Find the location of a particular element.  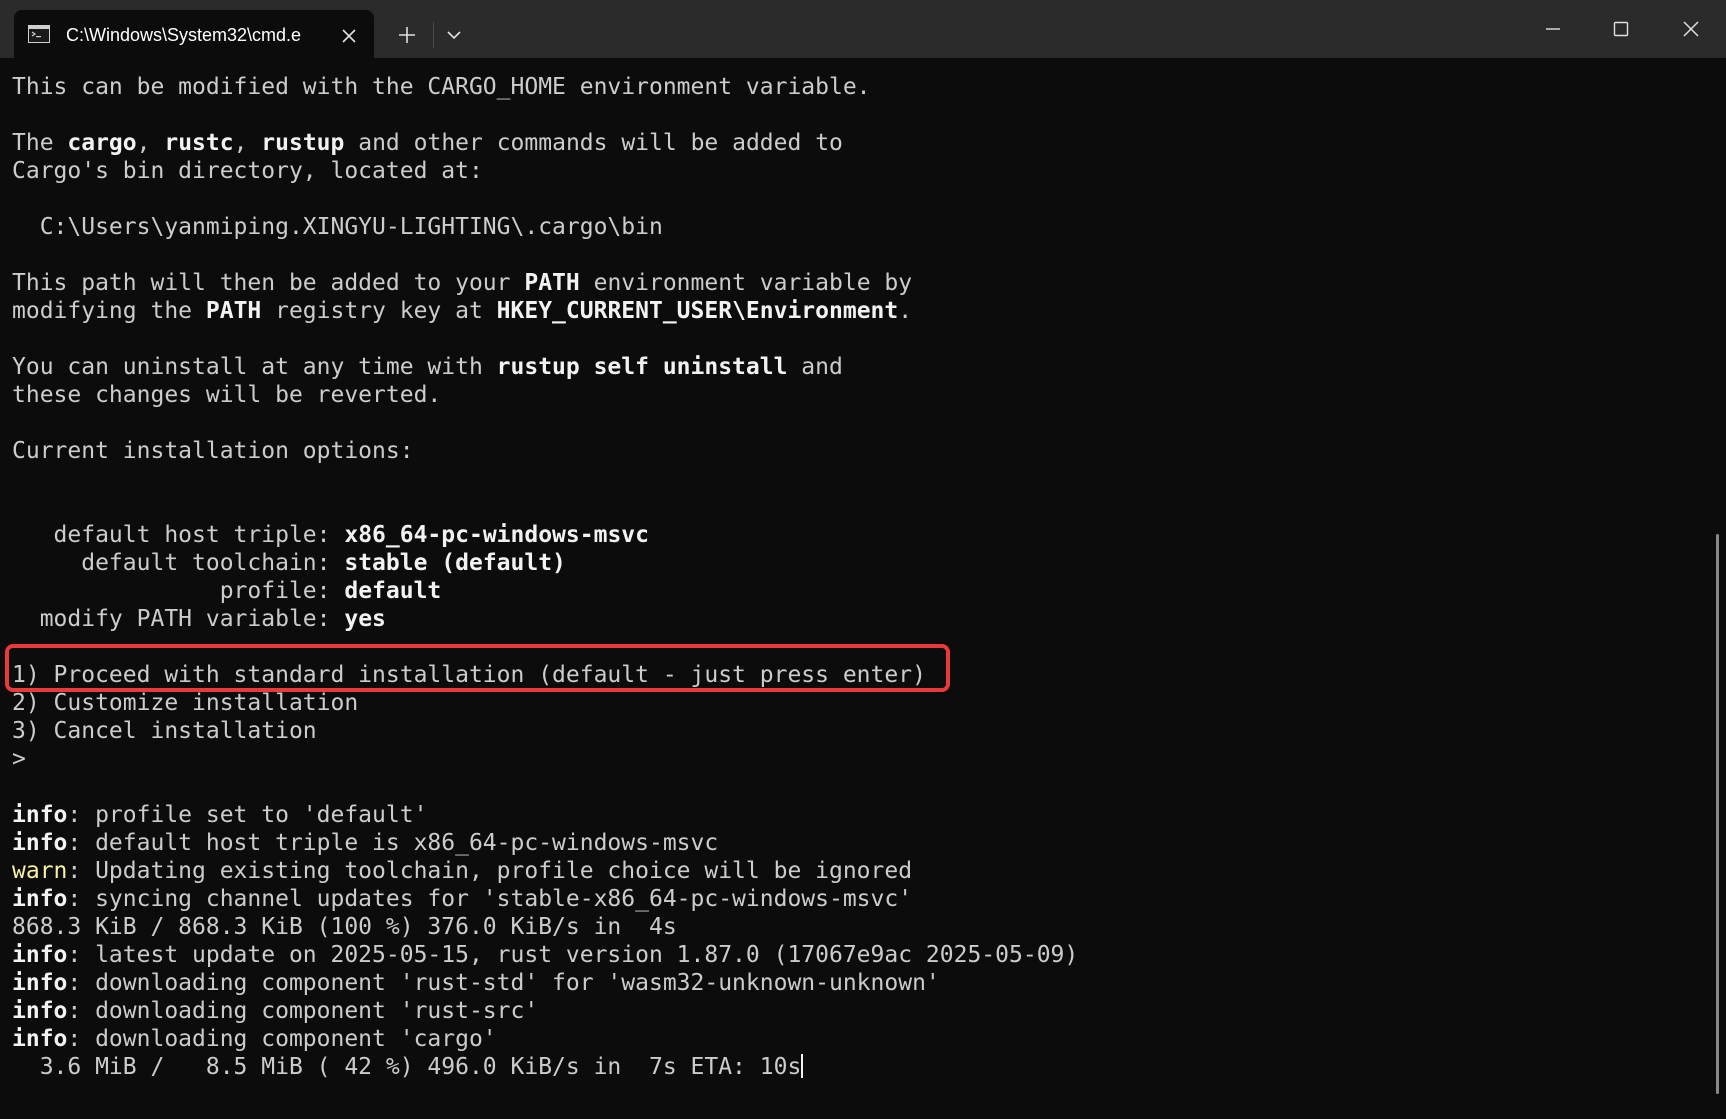

terminal-text: modifying the is located at coordinates (109, 311).